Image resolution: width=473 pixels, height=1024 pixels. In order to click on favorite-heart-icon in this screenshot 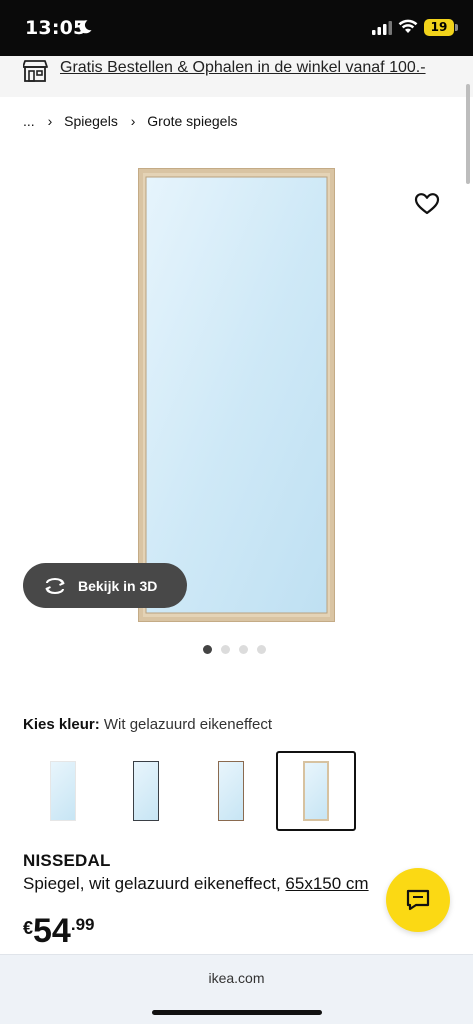, I will do `click(427, 204)`.